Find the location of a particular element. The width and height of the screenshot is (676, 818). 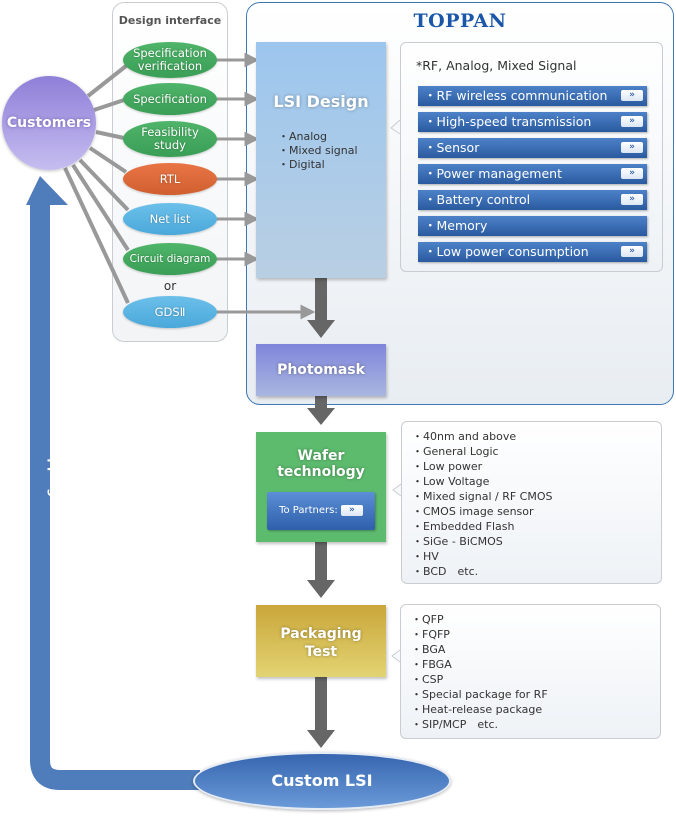

arrow-packaging-customlsi-shaft is located at coordinates (321, 704).